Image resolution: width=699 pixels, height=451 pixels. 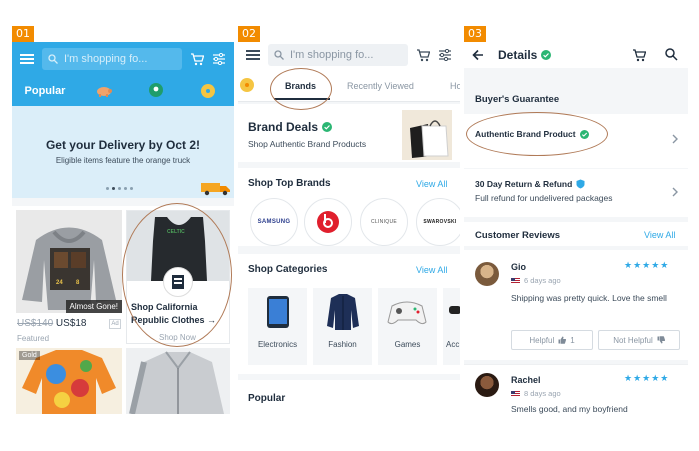 What do you see at coordinates (115, 324) in the screenshot?
I see `ad-label: Ad` at bounding box center [115, 324].